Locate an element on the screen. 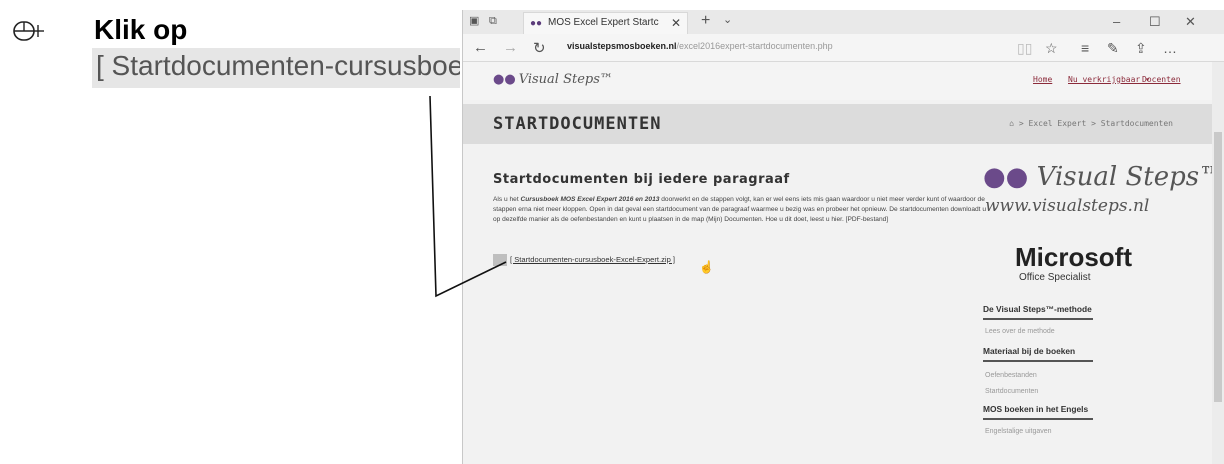 Image resolution: width=1224 pixels, height=464 pixels. share-icon: ⇪ is located at coordinates (1141, 48).